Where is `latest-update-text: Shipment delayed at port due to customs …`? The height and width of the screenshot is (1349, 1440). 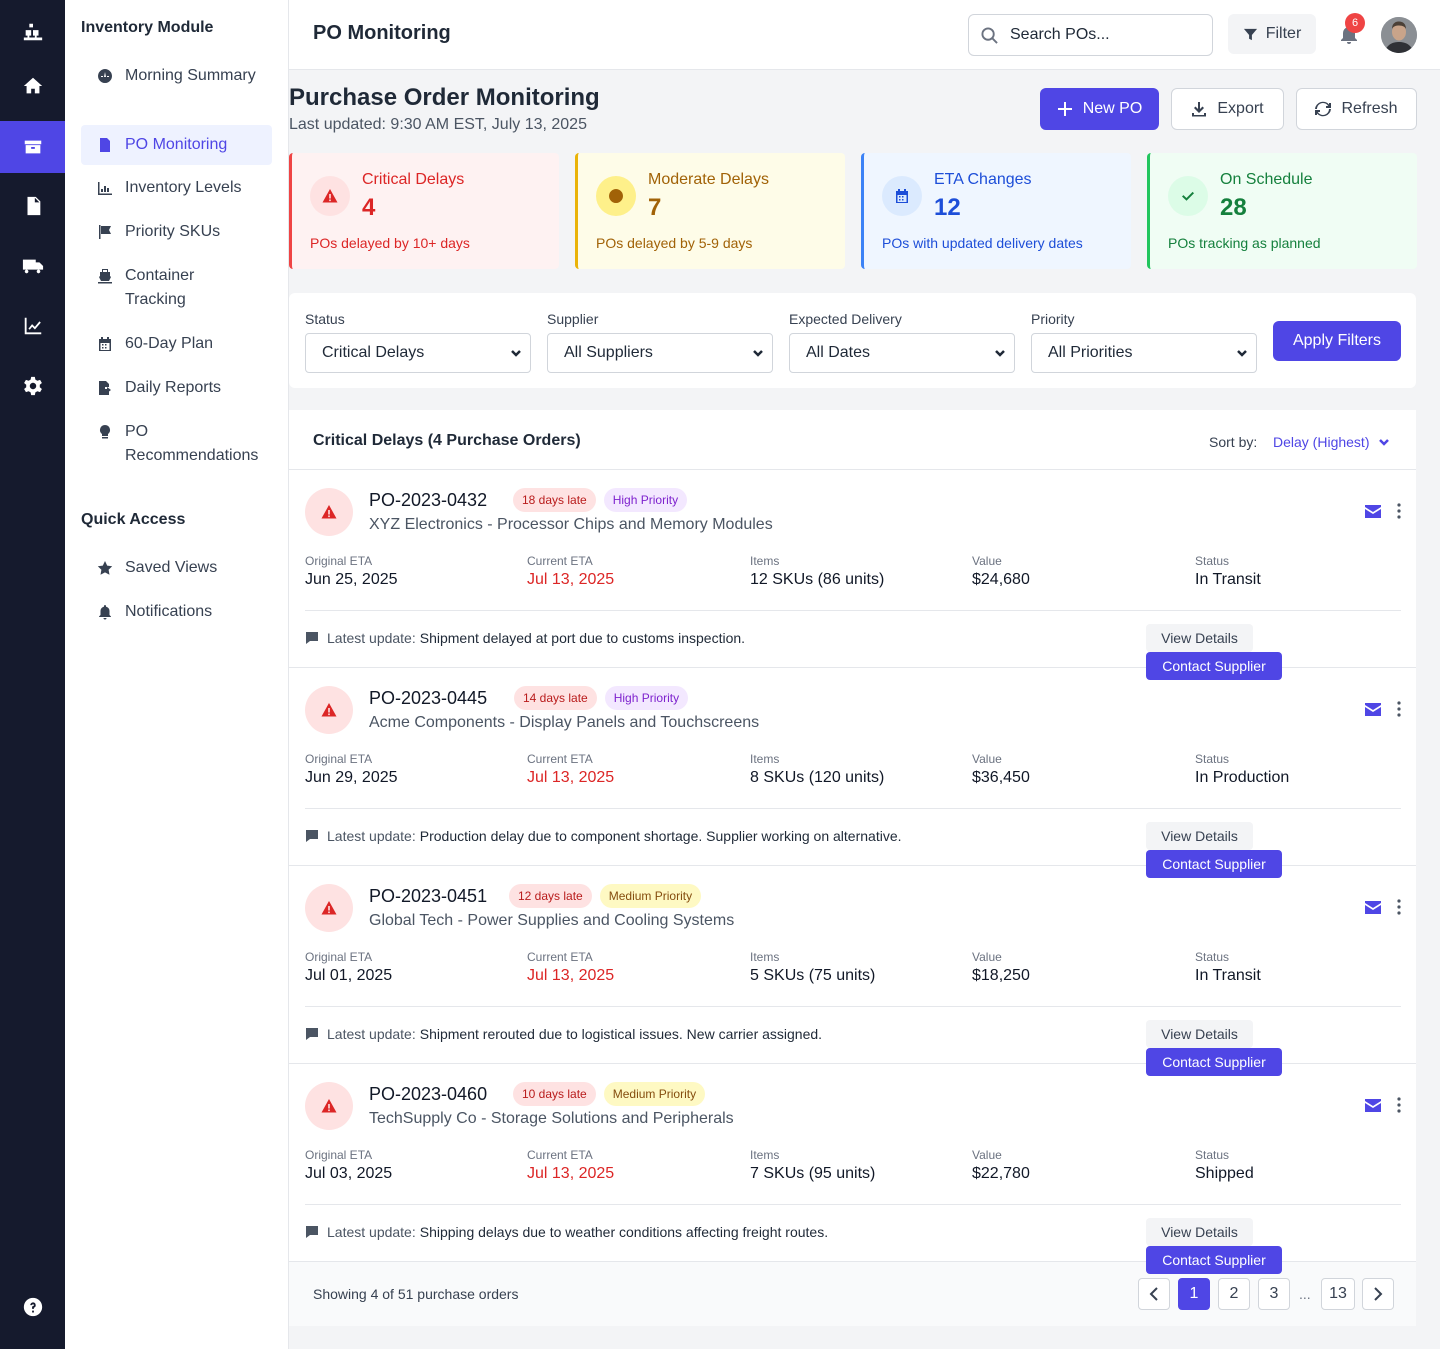 latest-update-text: Shipment delayed at port due to customs … is located at coordinates (582, 638).